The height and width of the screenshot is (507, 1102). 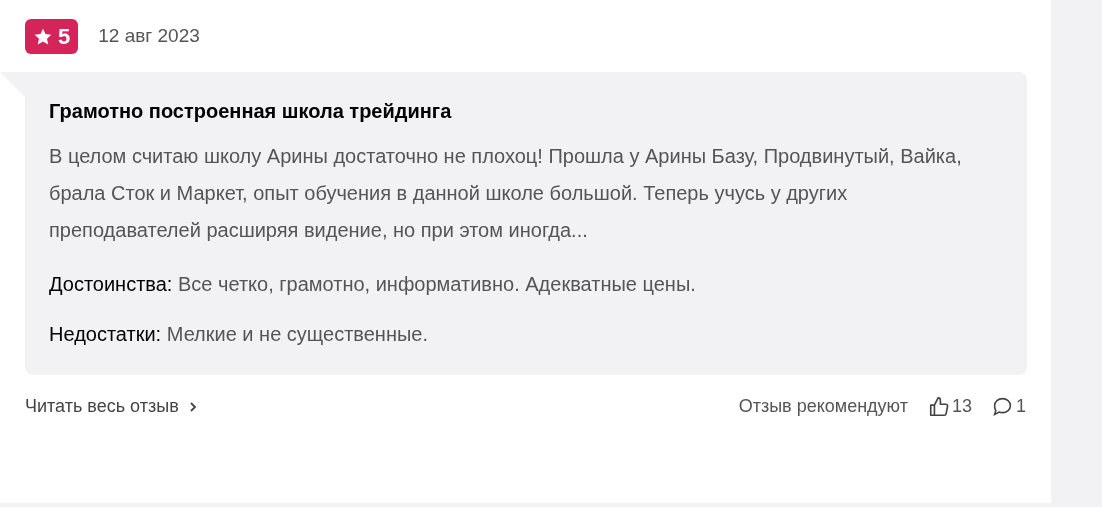 I want to click on chevron-right-icon, so click(x=192, y=406).